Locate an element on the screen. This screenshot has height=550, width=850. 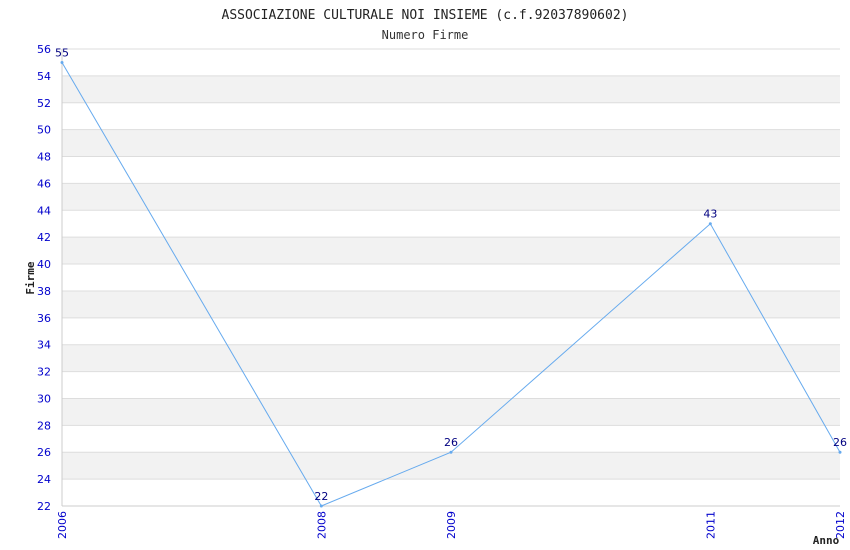
y-tick-label: 26 is located at coordinates (44, 452).